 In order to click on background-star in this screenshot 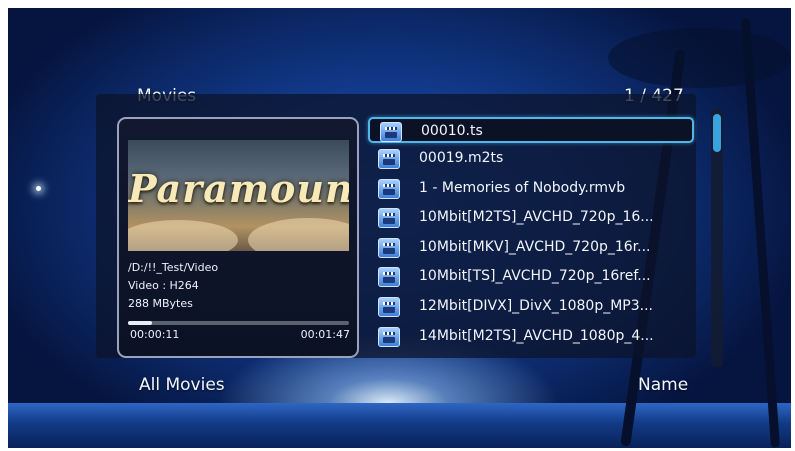, I will do `click(38, 188)`.